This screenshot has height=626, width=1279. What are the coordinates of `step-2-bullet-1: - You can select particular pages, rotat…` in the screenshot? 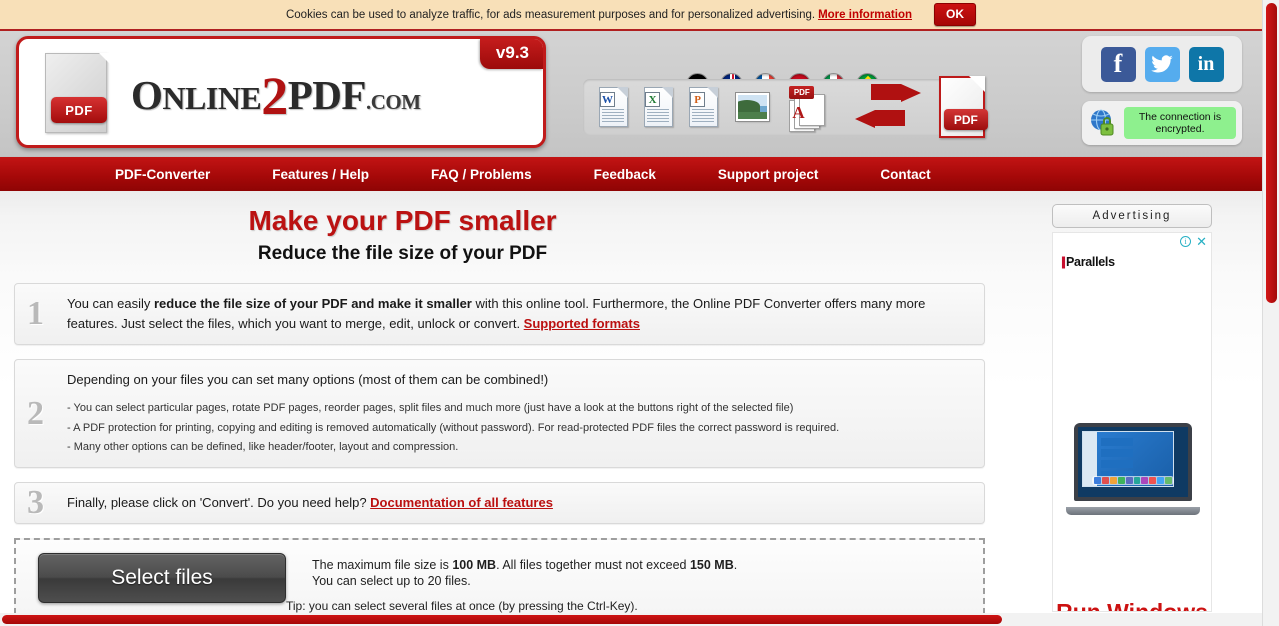 It's located at (430, 408).